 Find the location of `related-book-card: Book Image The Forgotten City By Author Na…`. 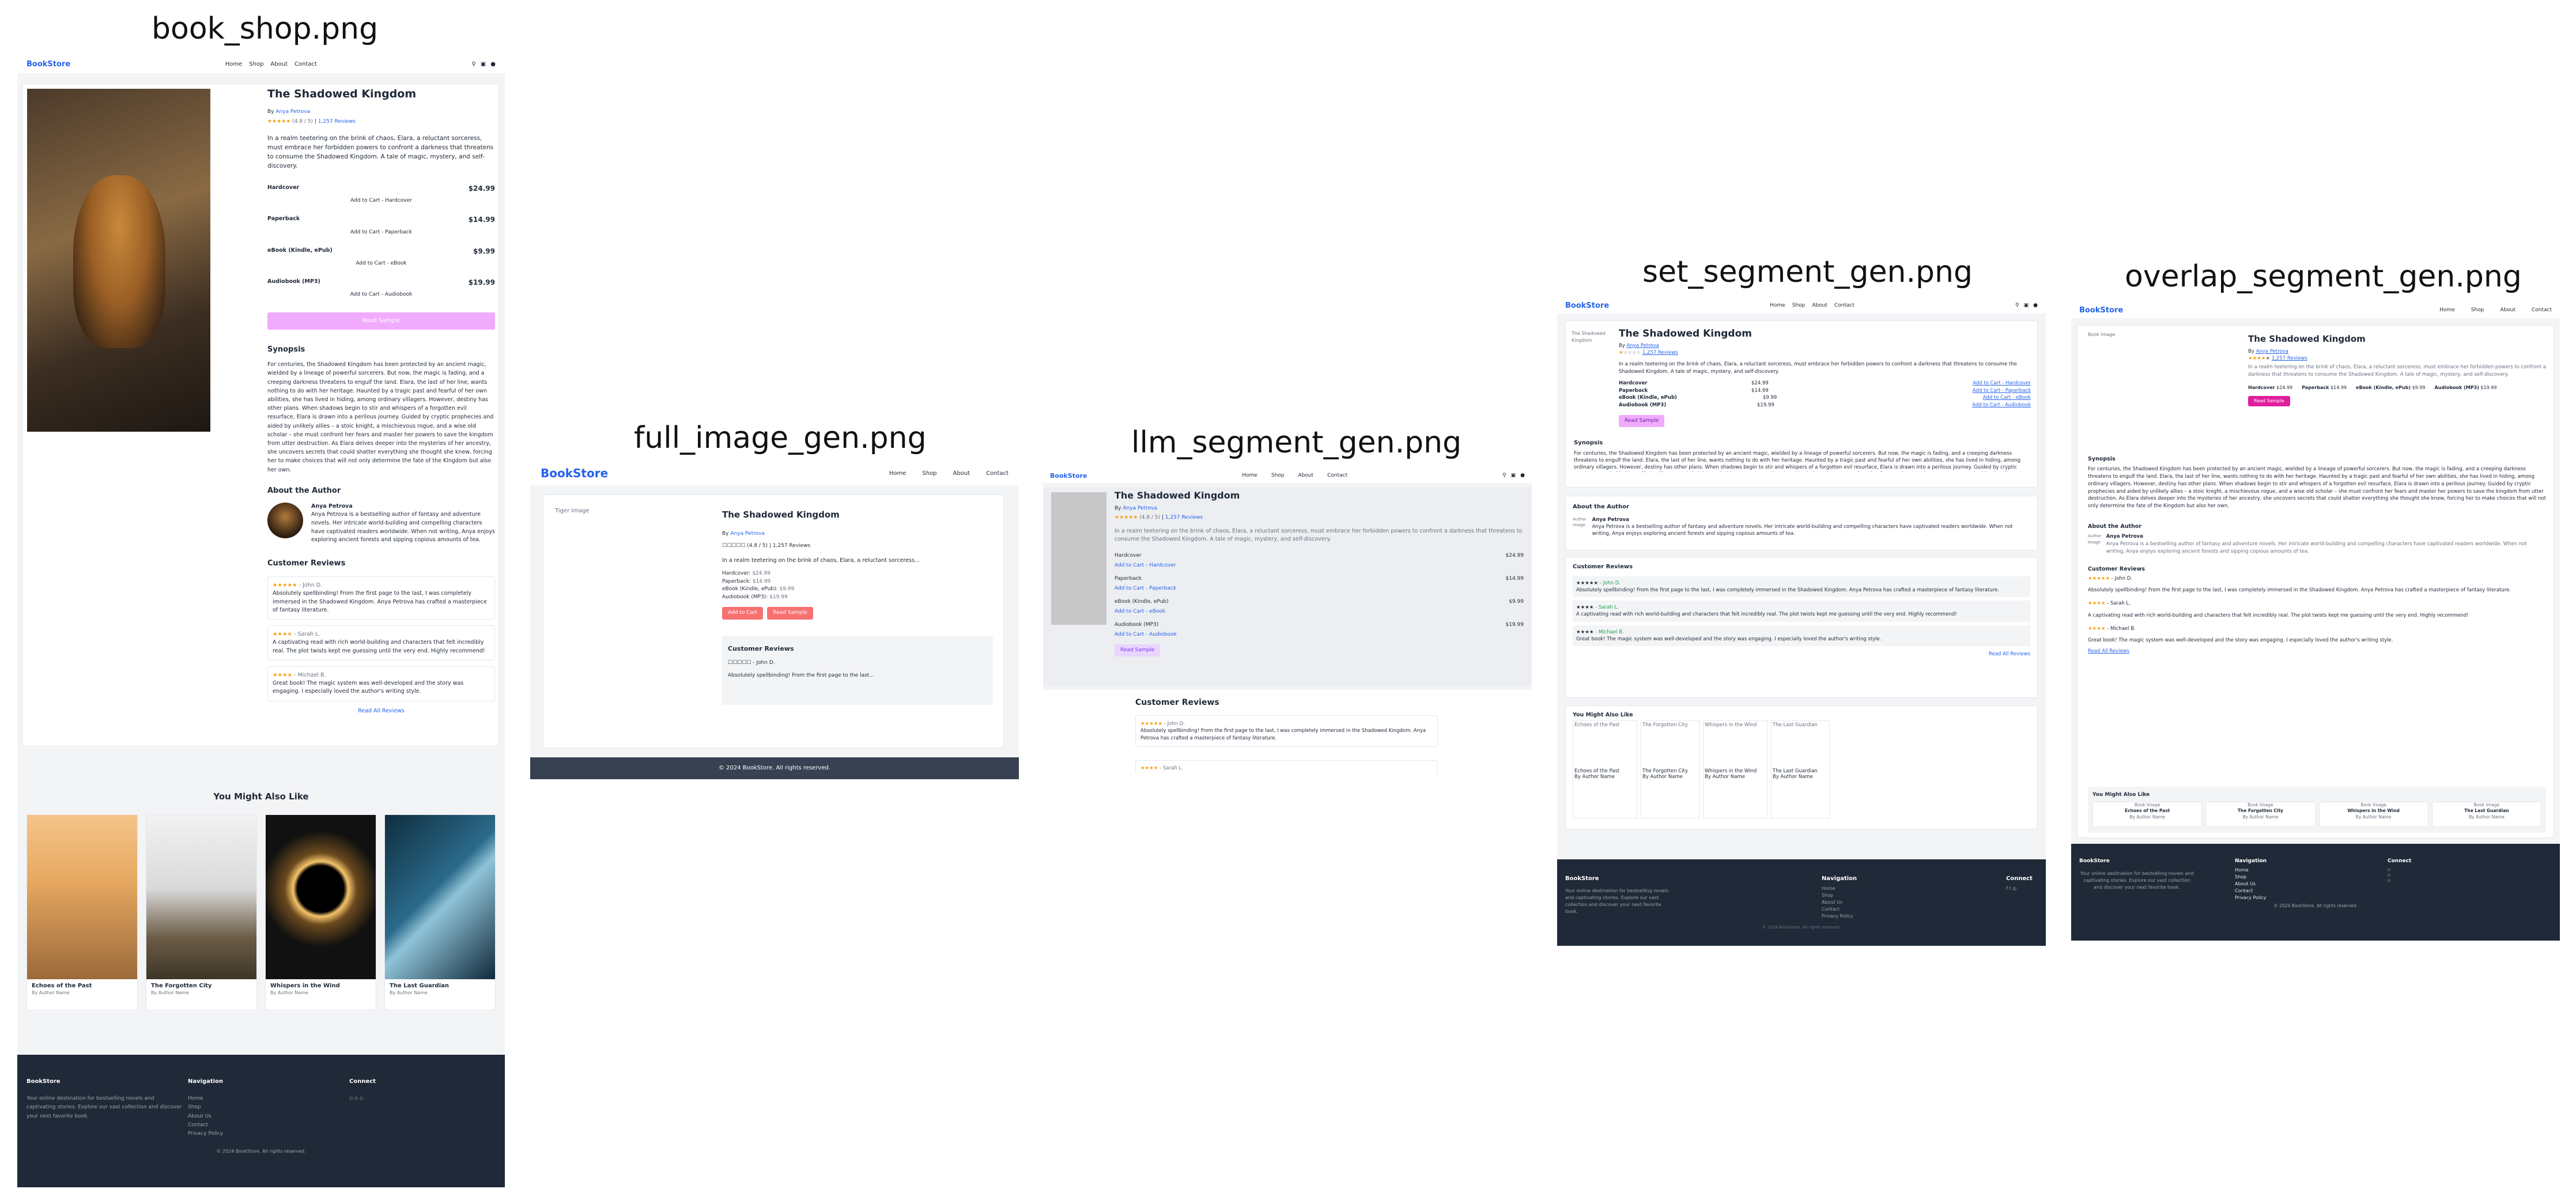

related-book-card: Book Image The Forgotten City By Author Na… is located at coordinates (2260, 814).